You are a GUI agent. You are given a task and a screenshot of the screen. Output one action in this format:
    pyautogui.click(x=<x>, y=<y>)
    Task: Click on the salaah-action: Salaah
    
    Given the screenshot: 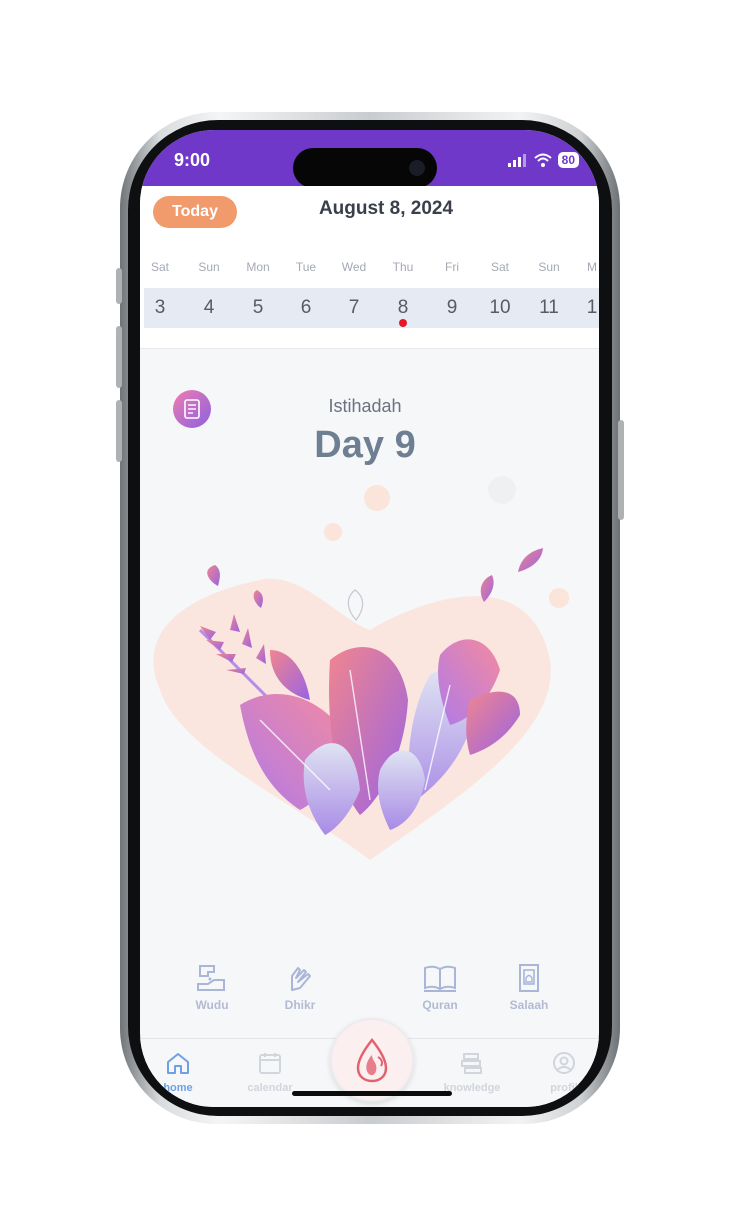 What is the action you would take?
    pyautogui.click(x=529, y=987)
    